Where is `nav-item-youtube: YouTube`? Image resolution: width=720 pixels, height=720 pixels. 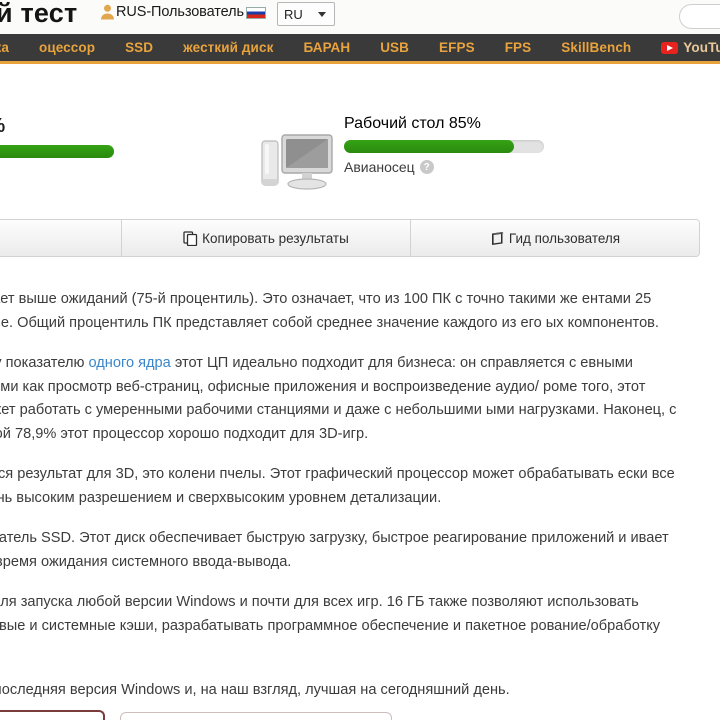 nav-item-youtube: YouTube is located at coordinates (683, 47).